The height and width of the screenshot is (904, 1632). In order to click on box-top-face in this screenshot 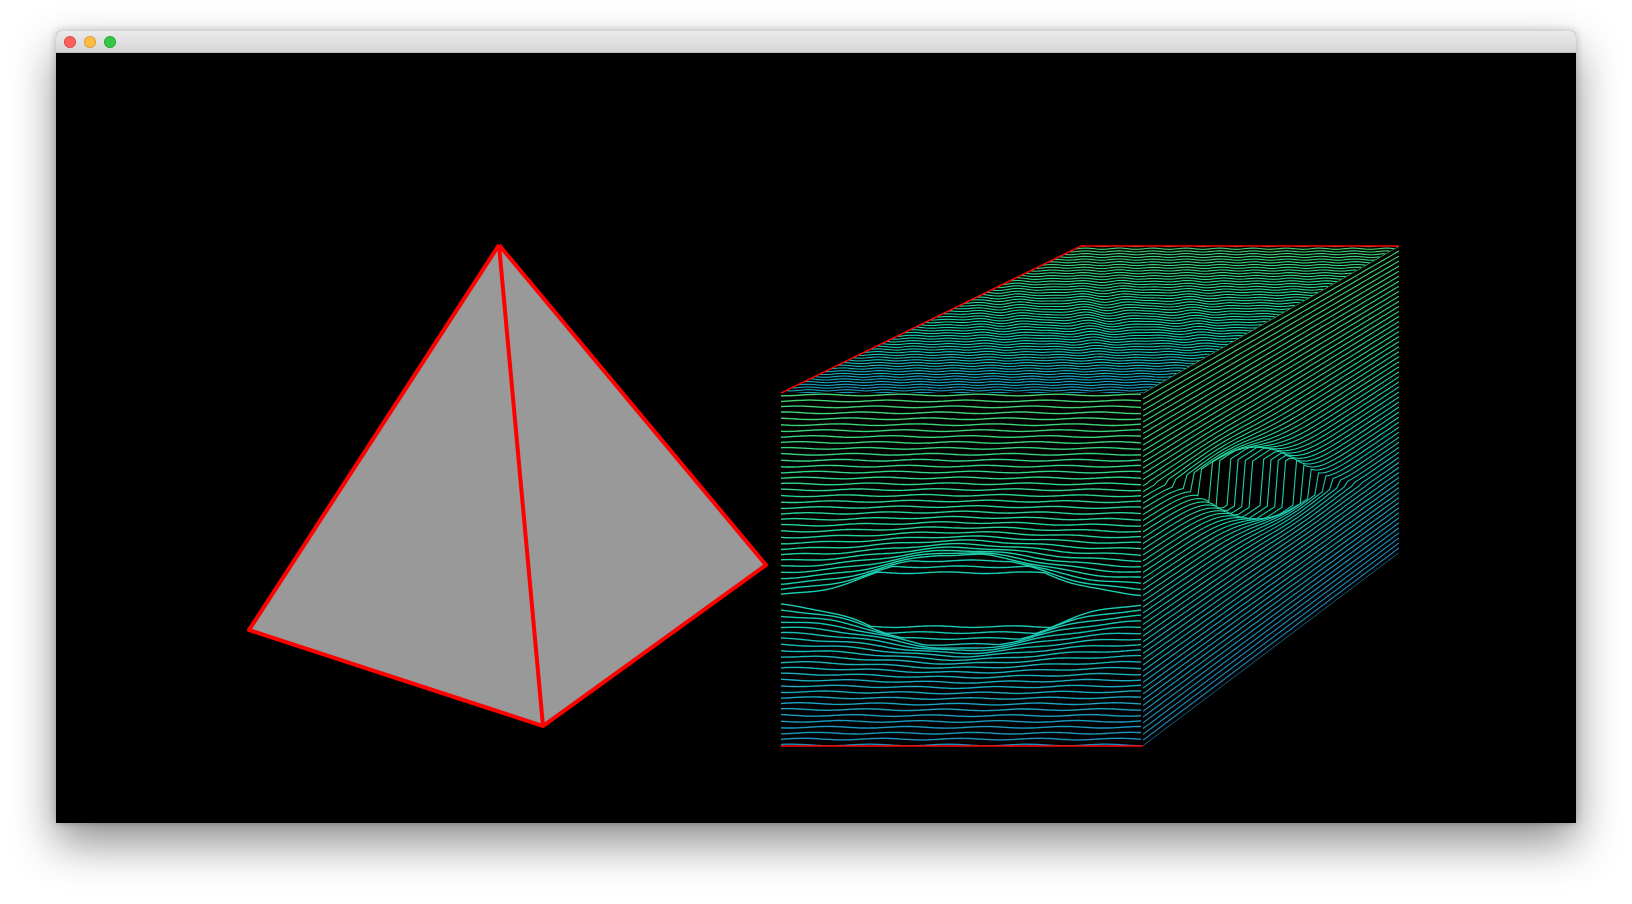, I will do `click(1090, 319)`.